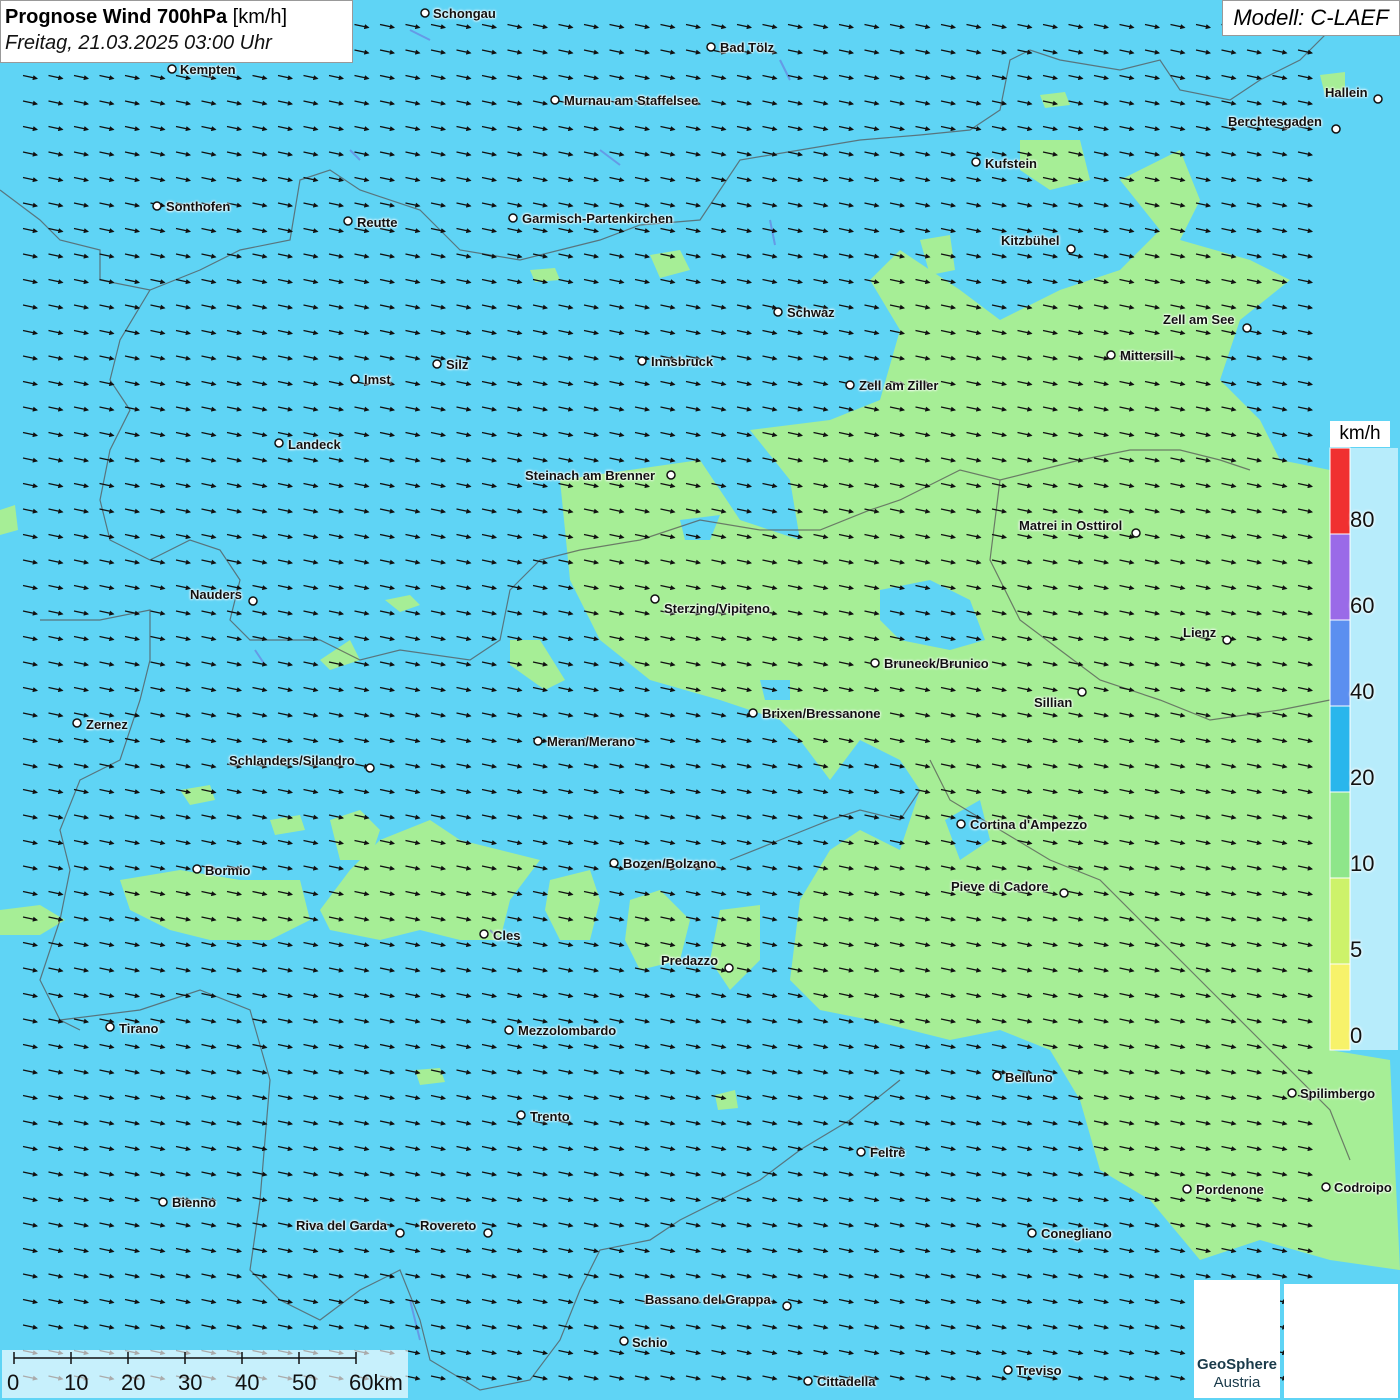 This screenshot has width=1400, height=1400. What do you see at coordinates (650, 1342) in the screenshot?
I see `city-label: Schio` at bounding box center [650, 1342].